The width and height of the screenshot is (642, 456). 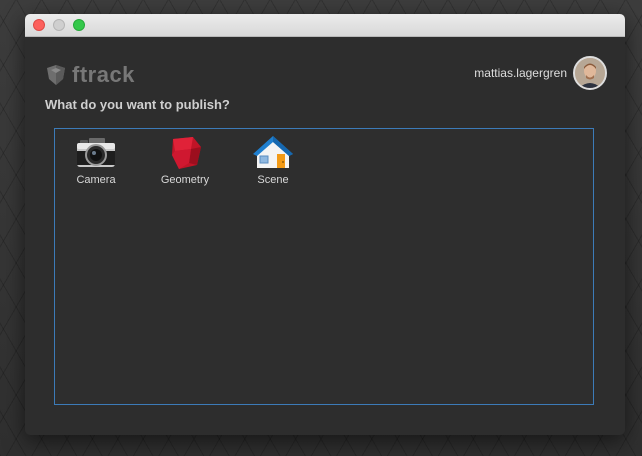 I want to click on house-icon, so click(x=273, y=152).